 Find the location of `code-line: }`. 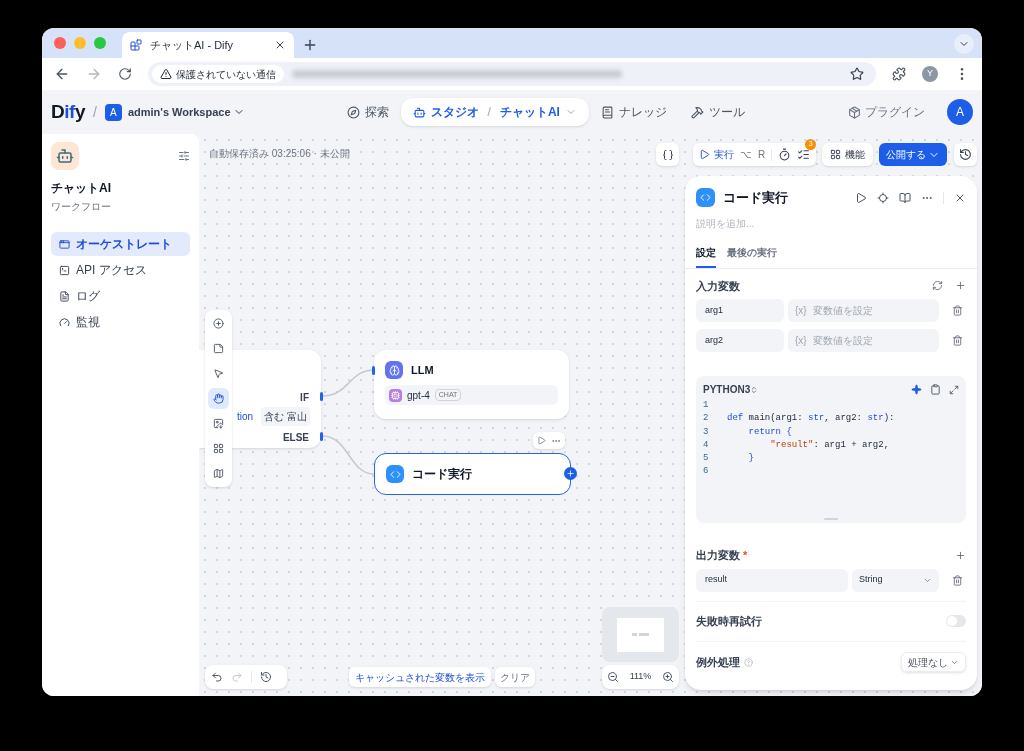

code-line: } is located at coordinates (750, 459).